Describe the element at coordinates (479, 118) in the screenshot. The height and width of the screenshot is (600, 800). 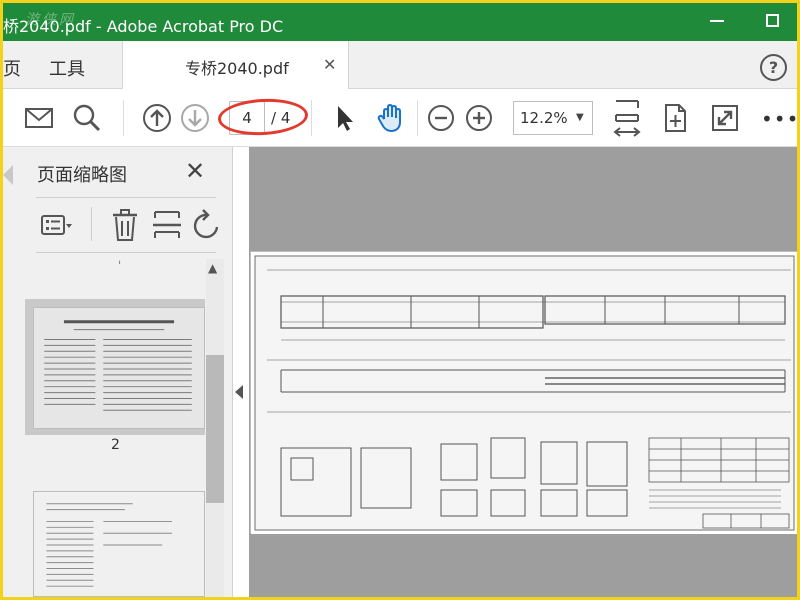
I see `zoom-in-icon` at that location.